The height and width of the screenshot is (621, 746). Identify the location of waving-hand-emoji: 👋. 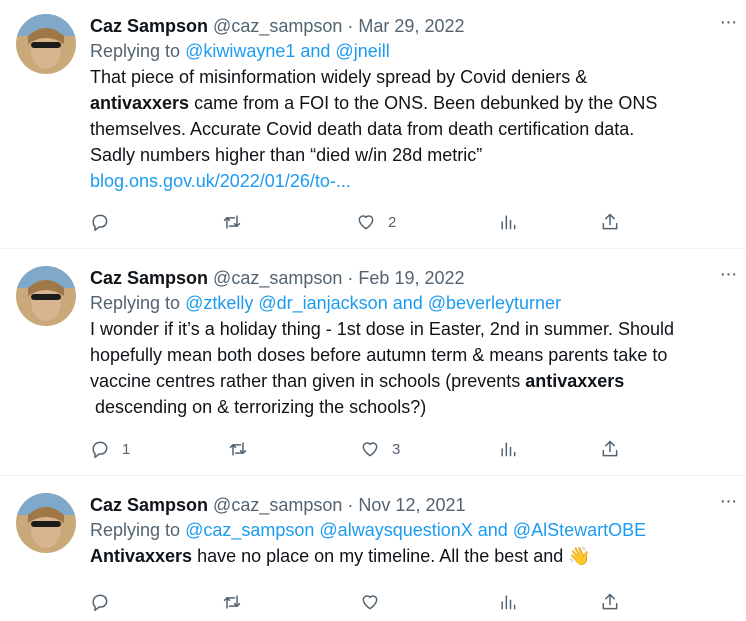
(579, 556).